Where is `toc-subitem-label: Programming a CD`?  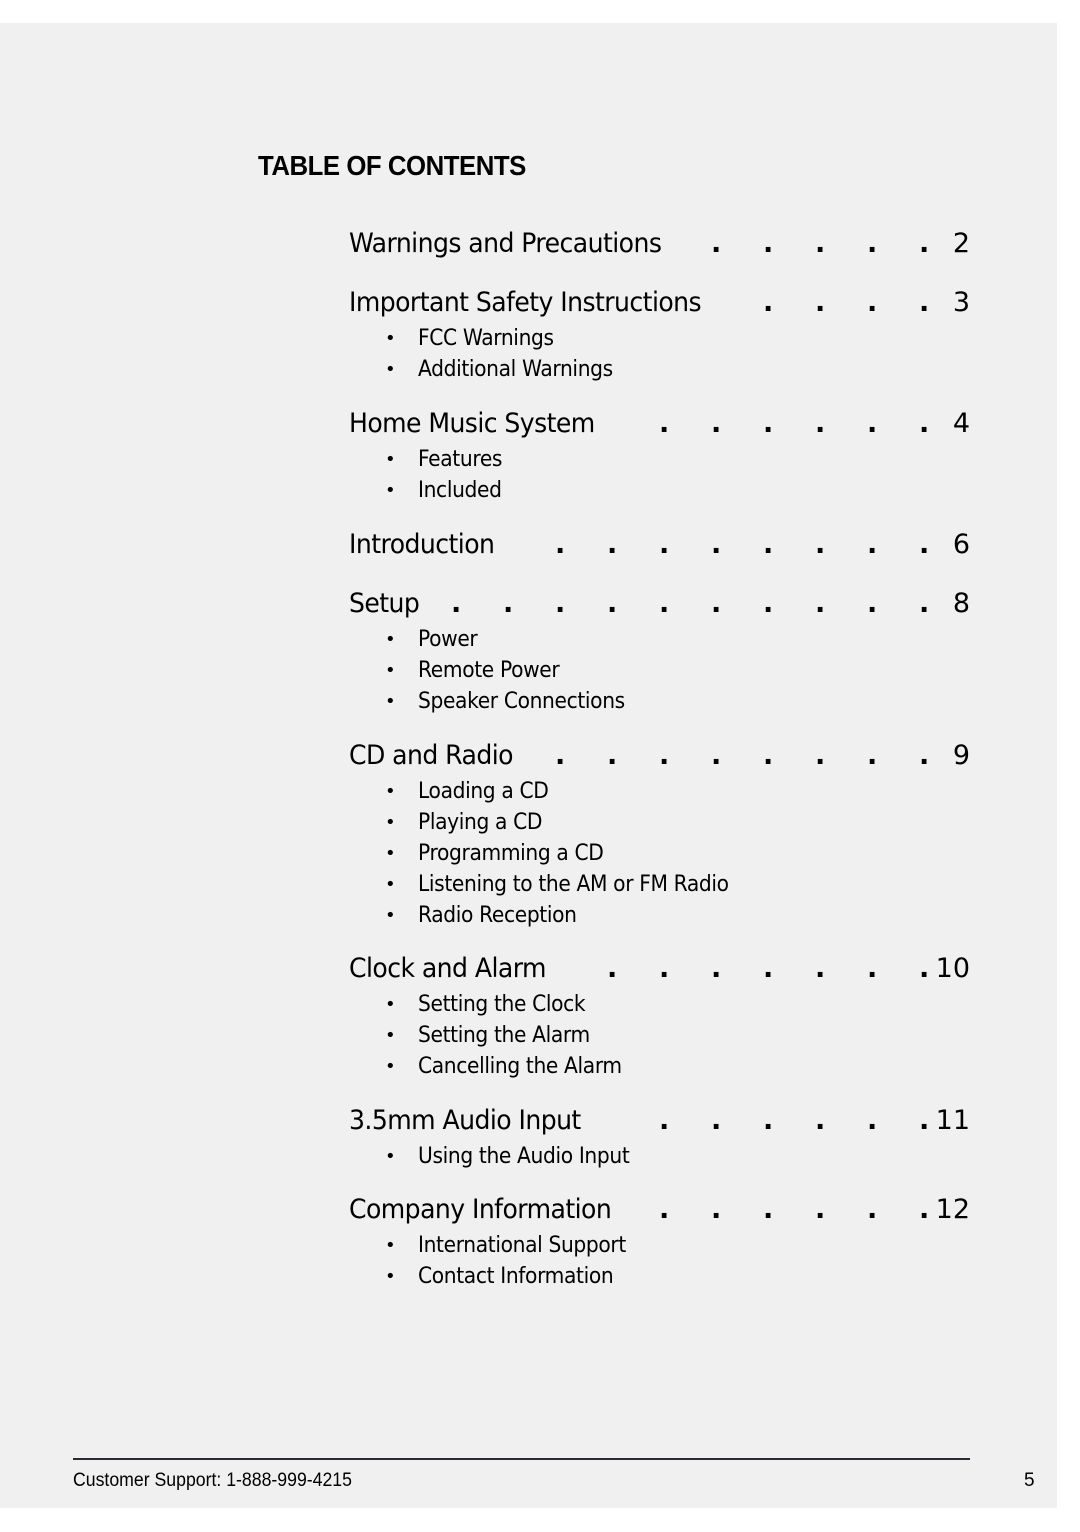
toc-subitem-label: Programming a CD is located at coordinates (511, 853).